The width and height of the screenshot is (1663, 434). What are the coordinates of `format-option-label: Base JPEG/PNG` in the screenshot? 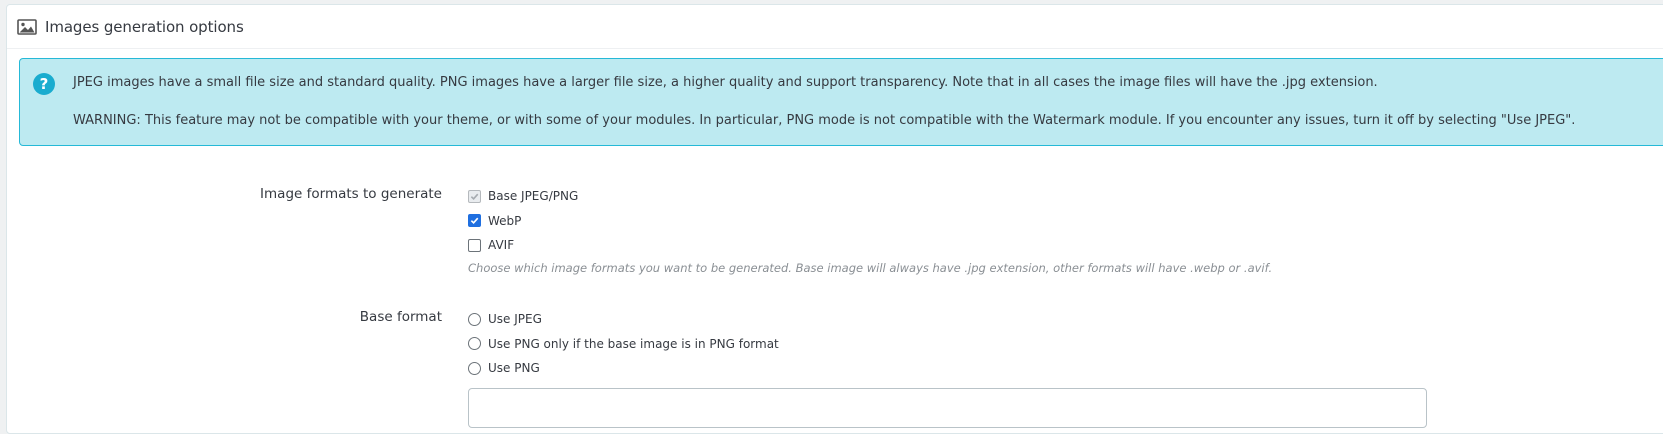 It's located at (533, 196).